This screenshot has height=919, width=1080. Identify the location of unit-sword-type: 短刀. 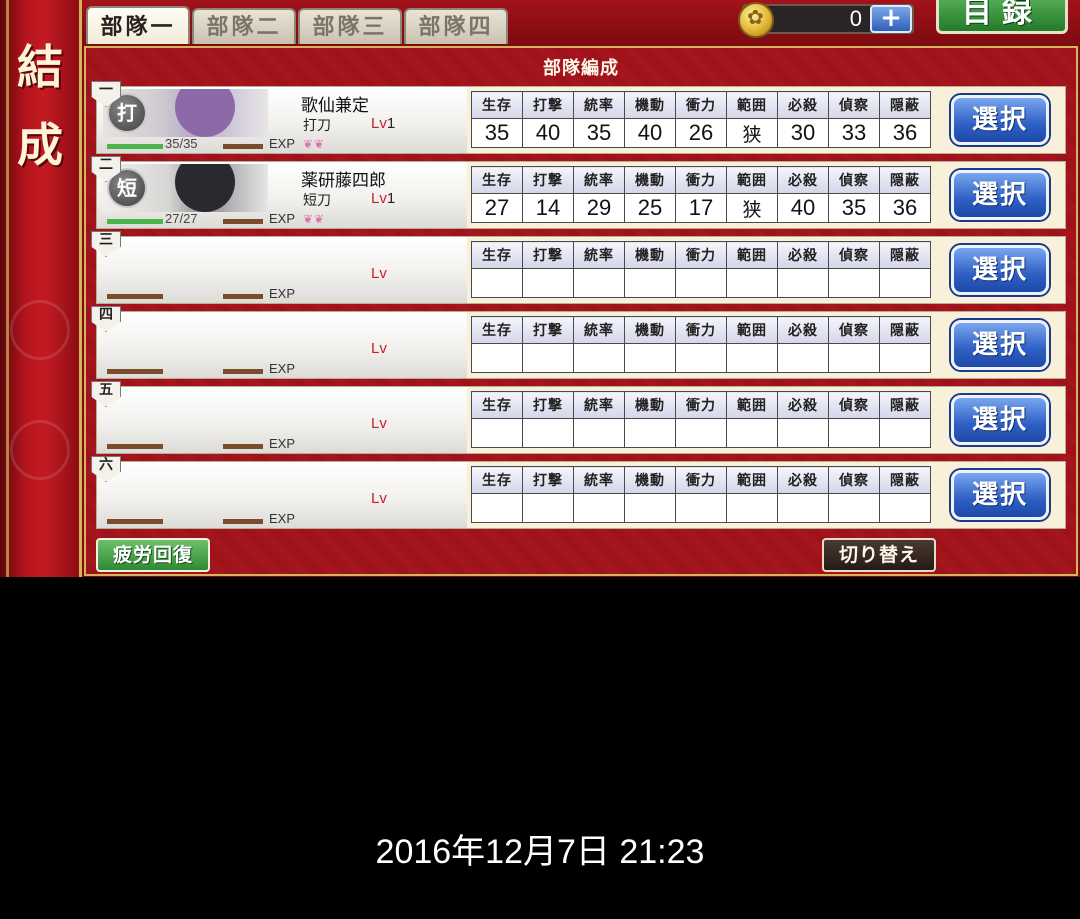
(317, 201).